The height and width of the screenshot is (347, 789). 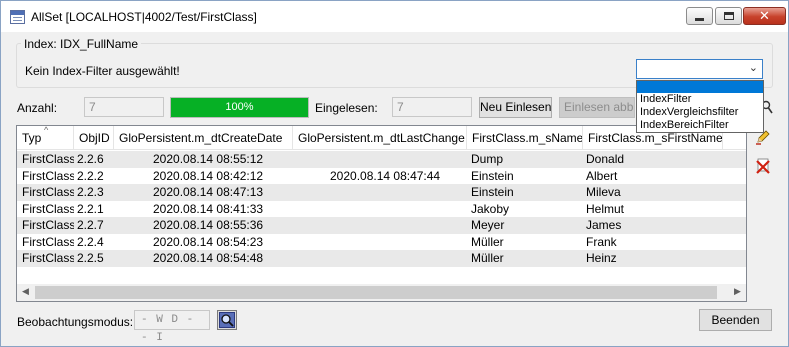 What do you see at coordinates (699, 16) in the screenshot?
I see `minimize-button` at bounding box center [699, 16].